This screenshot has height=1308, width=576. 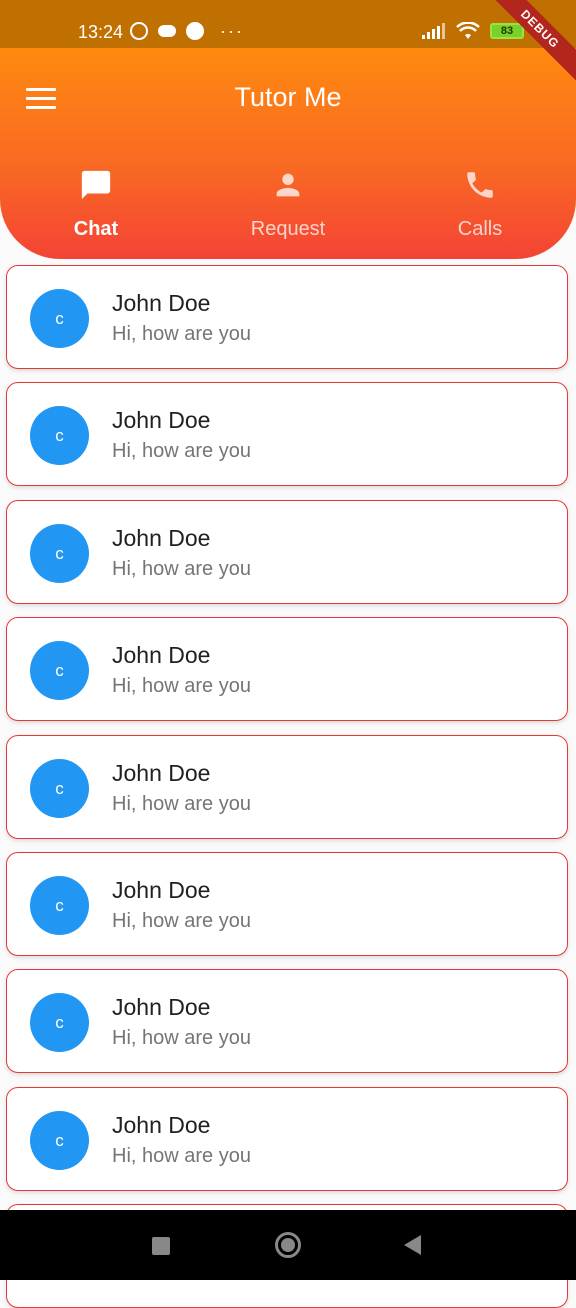 What do you see at coordinates (480, 229) in the screenshot?
I see `tab-calls-label: Calls` at bounding box center [480, 229].